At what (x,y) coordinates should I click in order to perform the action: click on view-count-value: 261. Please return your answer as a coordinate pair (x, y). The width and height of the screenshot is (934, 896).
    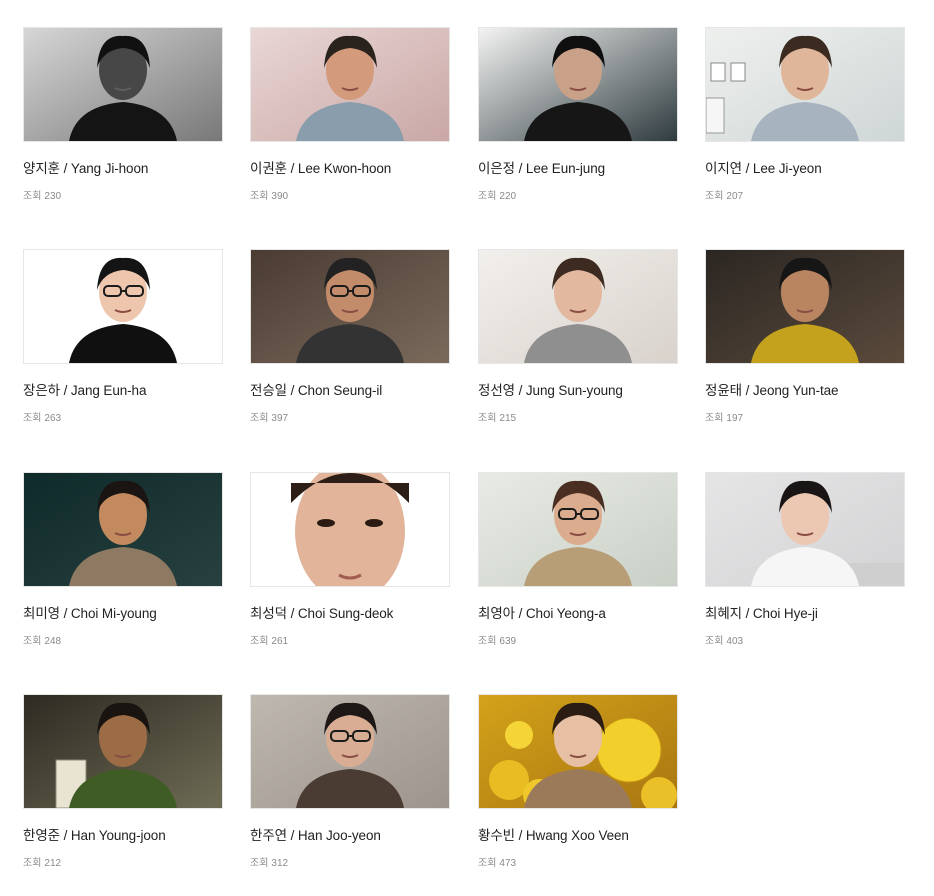
    Looking at the image, I should click on (280, 641).